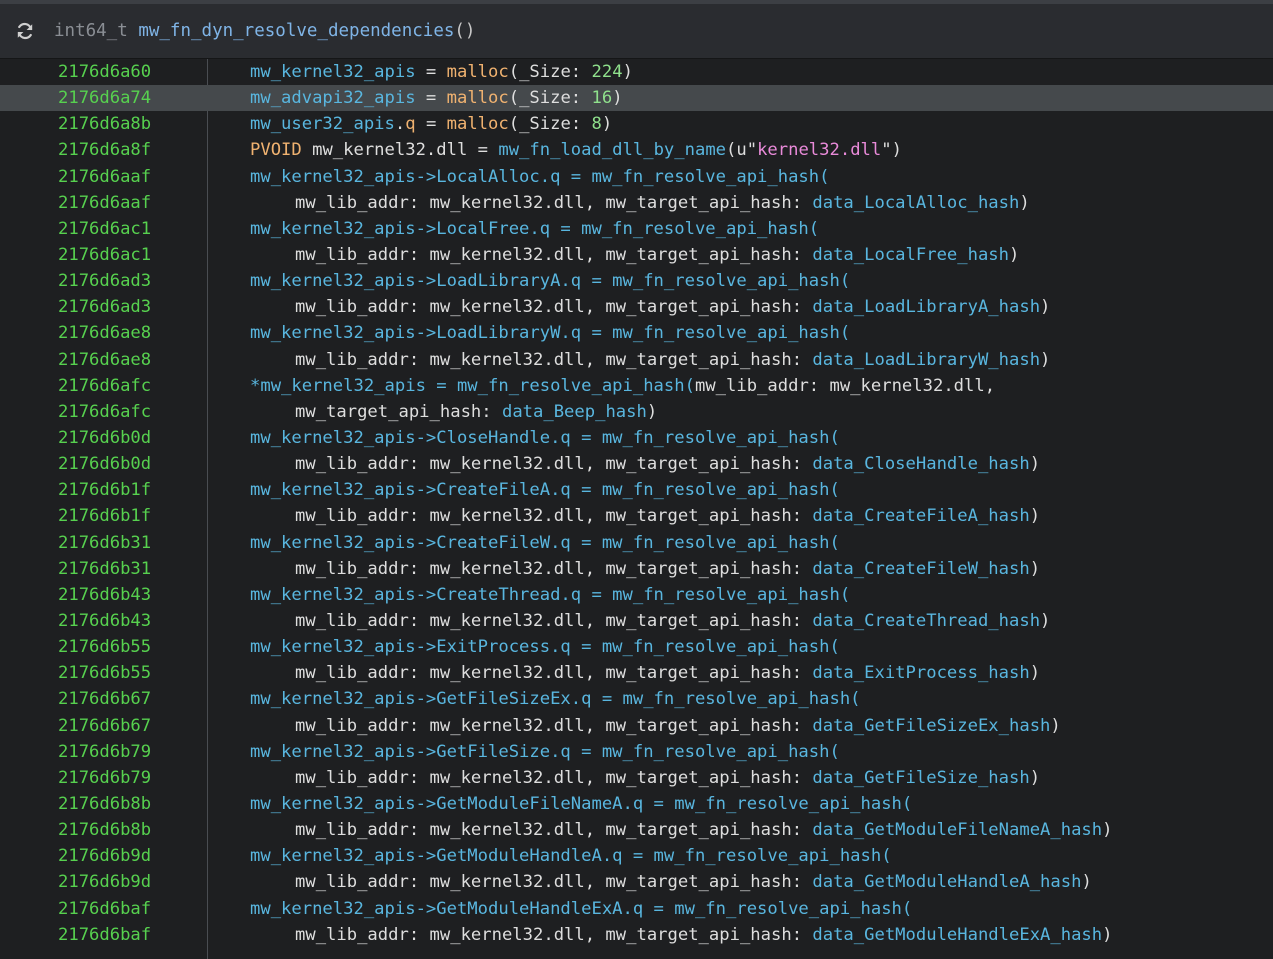 The height and width of the screenshot is (959, 1273). Describe the element at coordinates (296, 31) in the screenshot. I see `function-name: mw_fn_dyn_resolve_dependencies` at that location.